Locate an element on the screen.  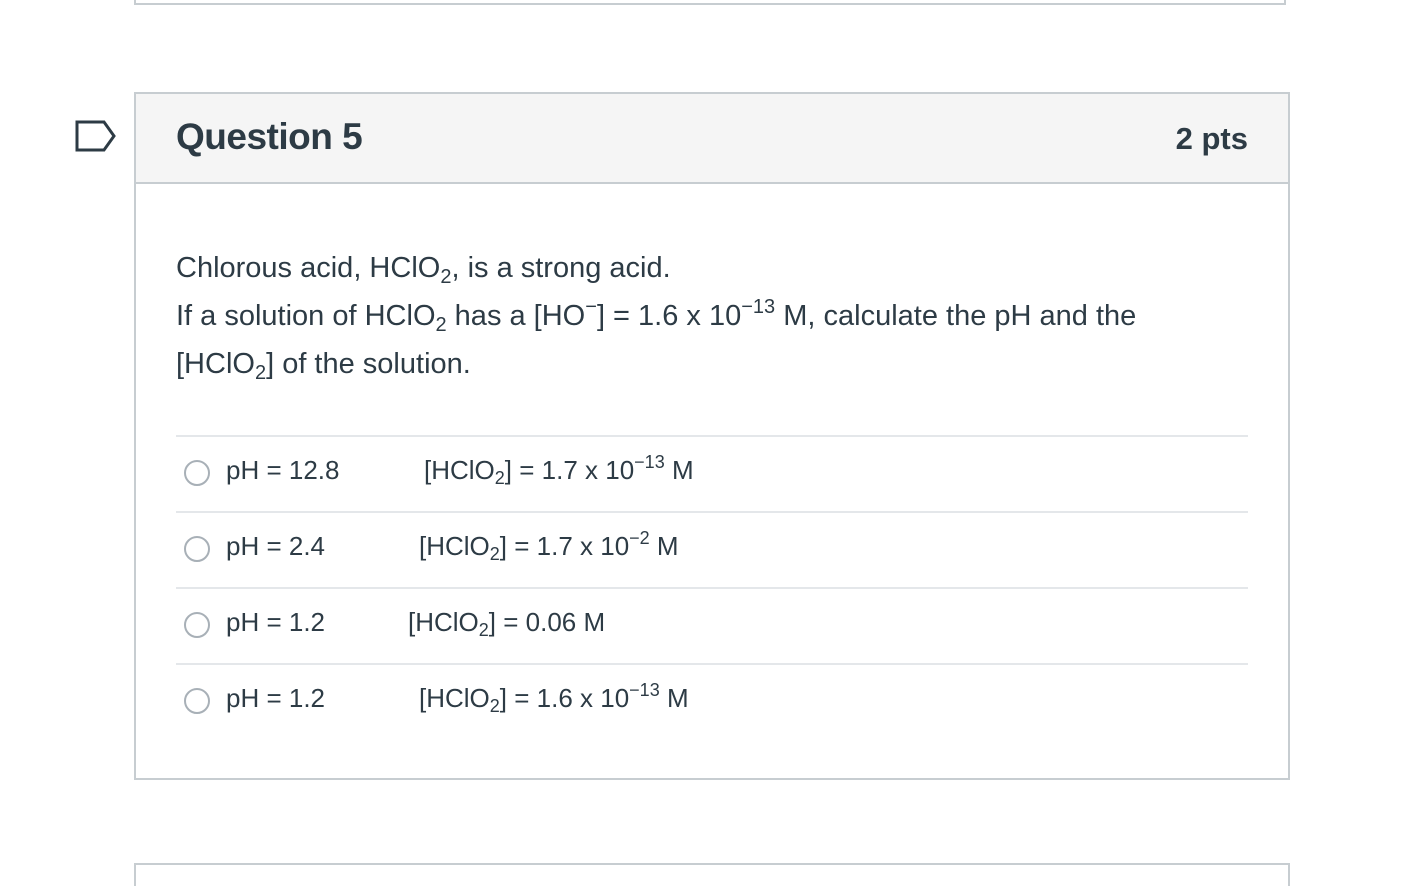
answer-concentration: [HClO2] = 0.06 M is located at coordinates (507, 623).